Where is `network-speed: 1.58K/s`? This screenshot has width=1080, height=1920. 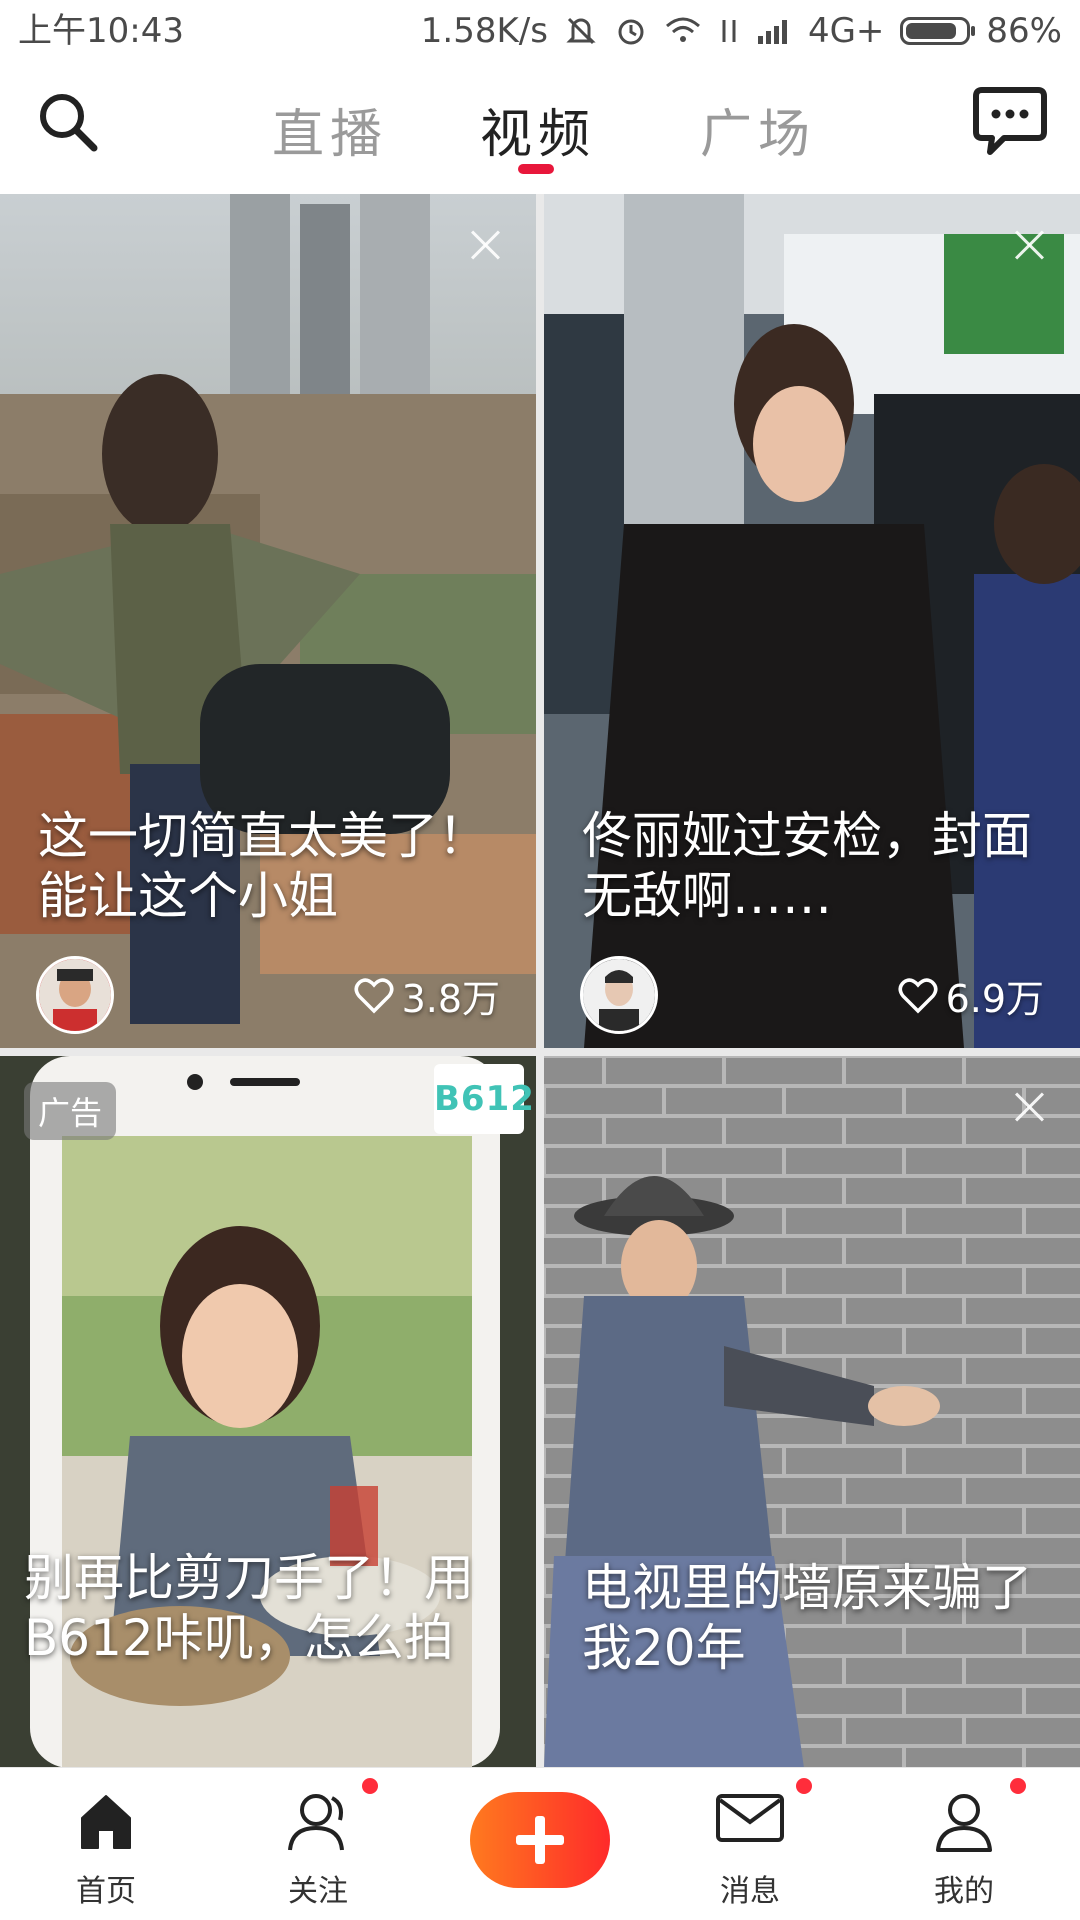 network-speed: 1.58K/s is located at coordinates (484, 31).